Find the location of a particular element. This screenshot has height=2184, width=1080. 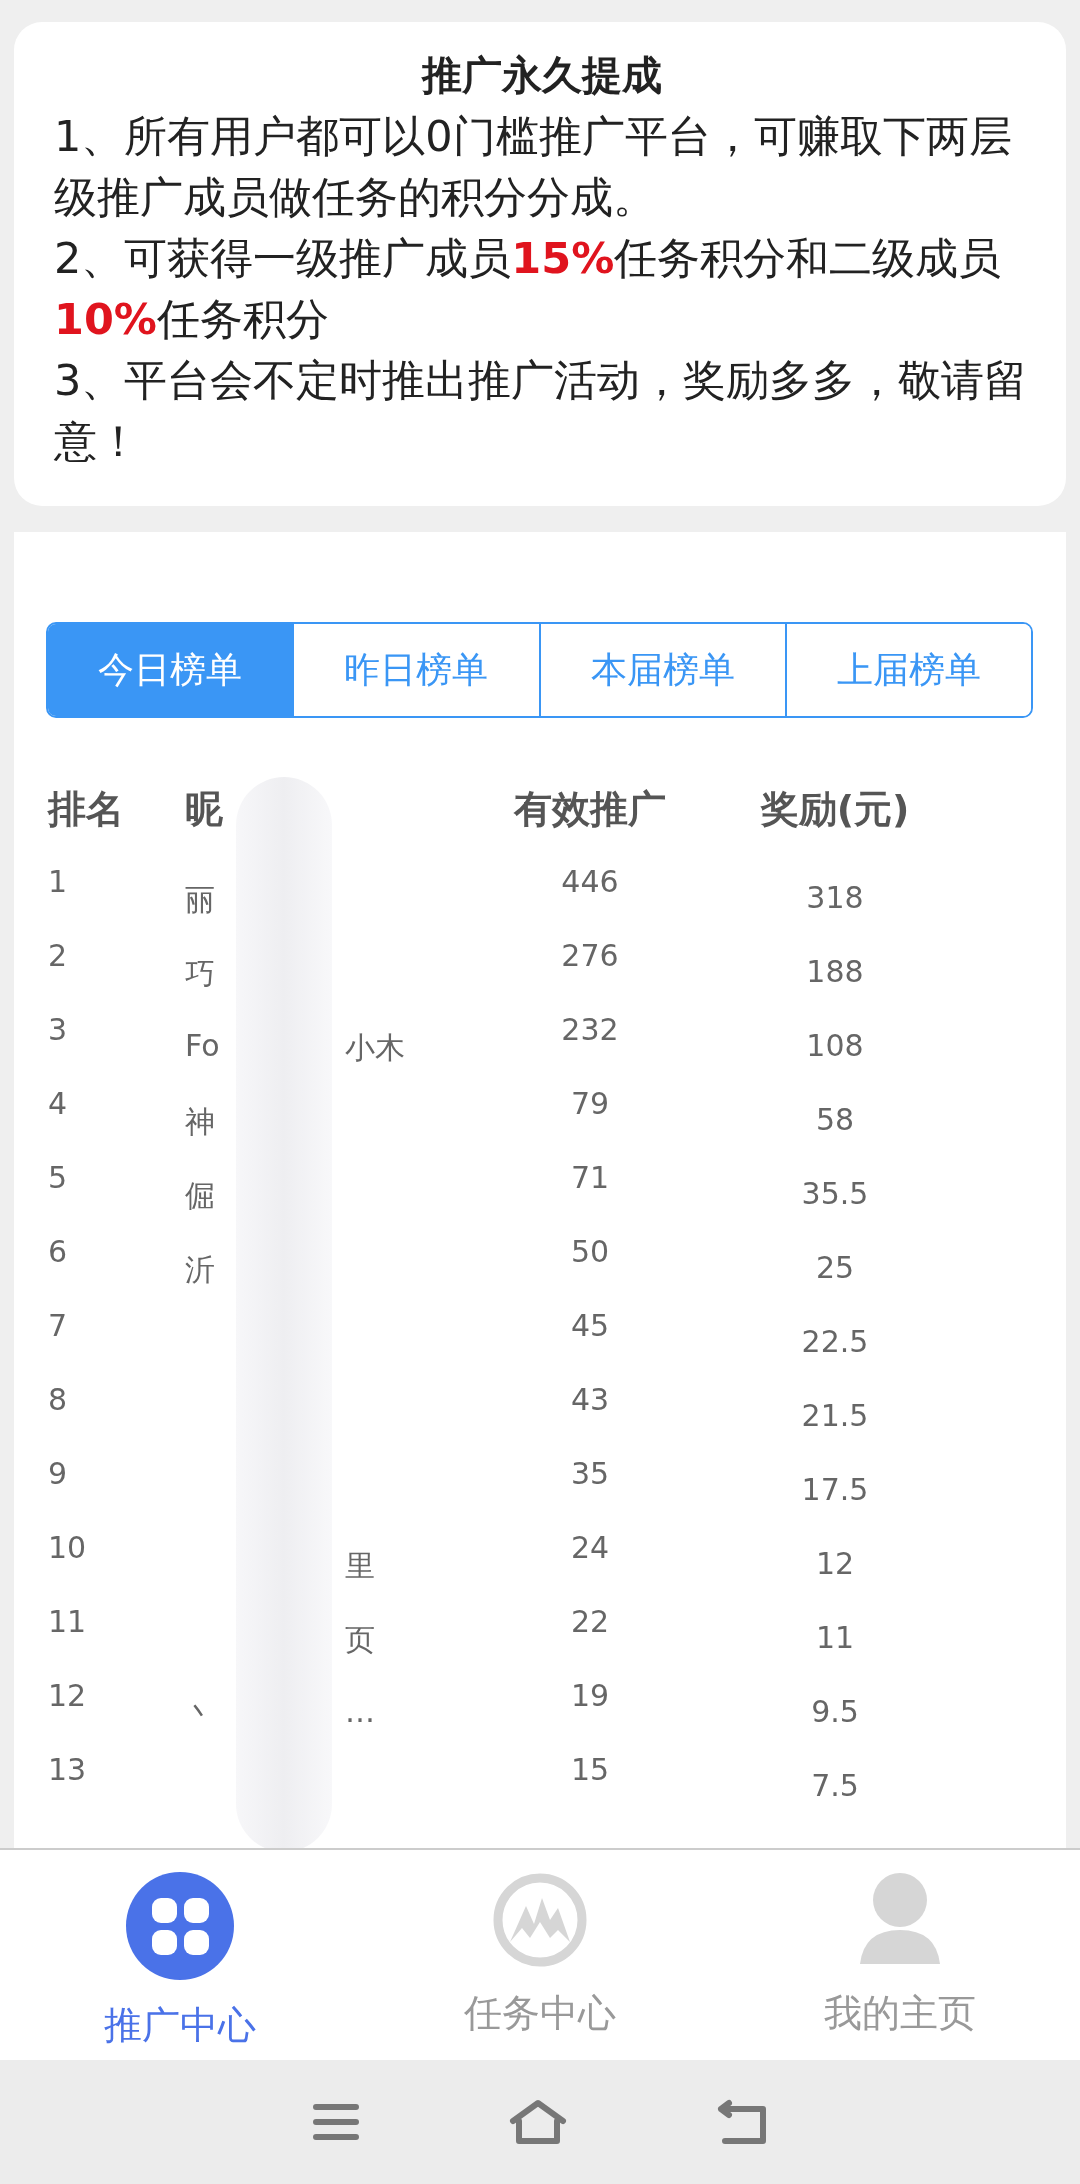

rank-cell-text: 2 is located at coordinates (58, 956).